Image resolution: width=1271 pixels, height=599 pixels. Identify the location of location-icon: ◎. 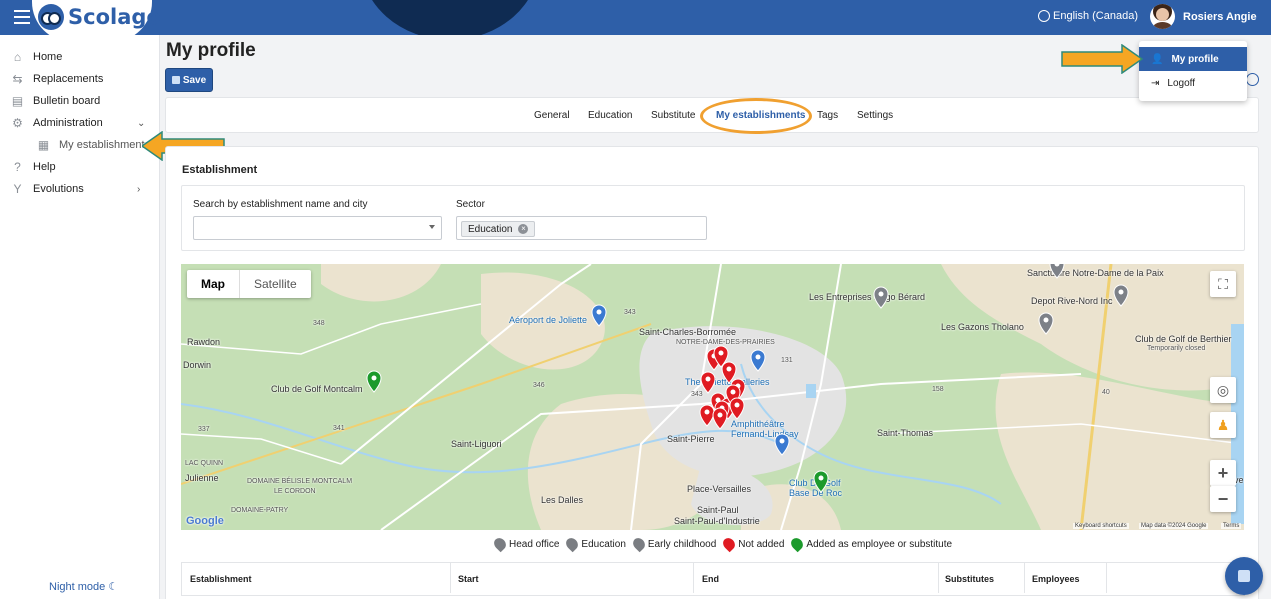
(1223, 390).